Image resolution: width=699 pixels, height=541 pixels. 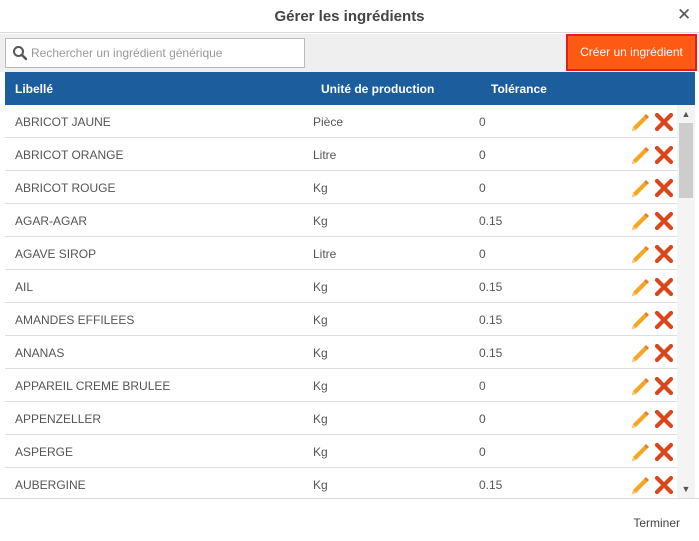 What do you see at coordinates (350, 451) in the screenshot?
I see `table-row: ASPERGE Kg 0` at bounding box center [350, 451].